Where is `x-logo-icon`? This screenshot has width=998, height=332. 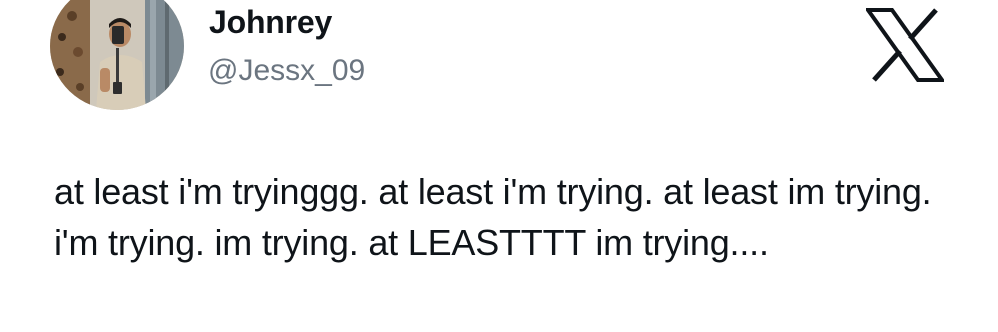 x-logo-icon is located at coordinates (905, 45).